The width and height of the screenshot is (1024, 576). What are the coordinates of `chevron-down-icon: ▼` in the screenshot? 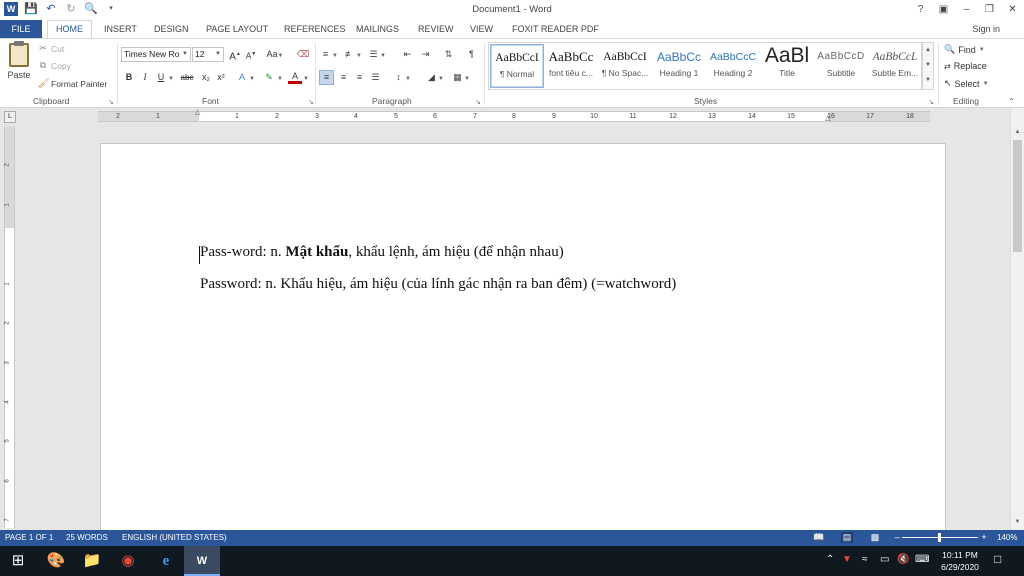 It's located at (928, 65).